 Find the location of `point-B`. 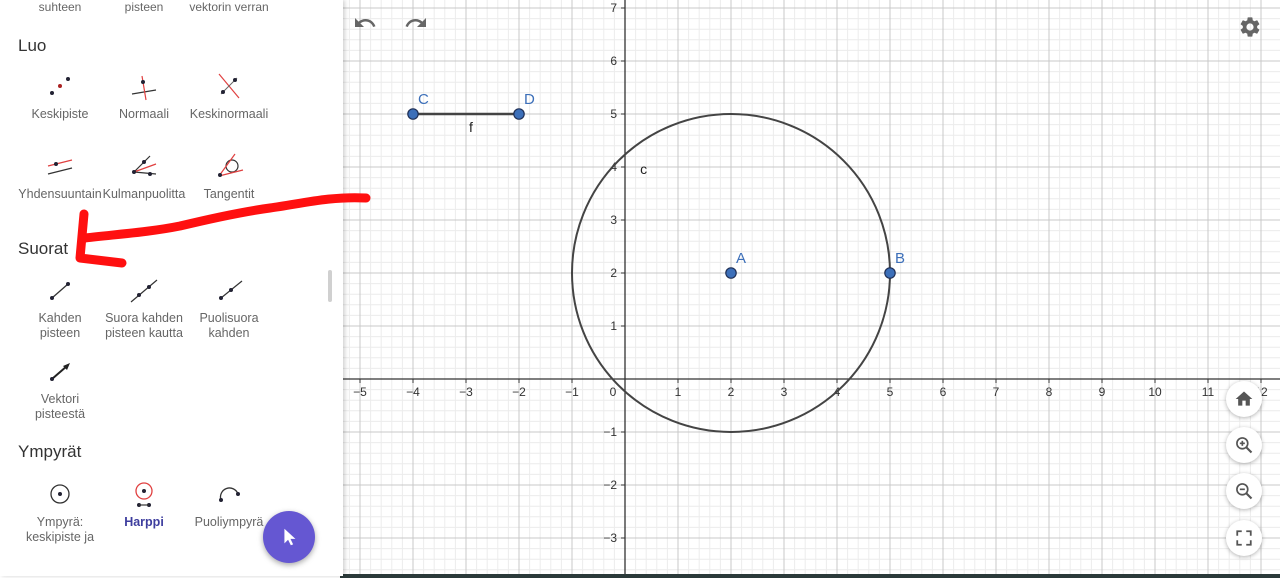

point-B is located at coordinates (890, 273).